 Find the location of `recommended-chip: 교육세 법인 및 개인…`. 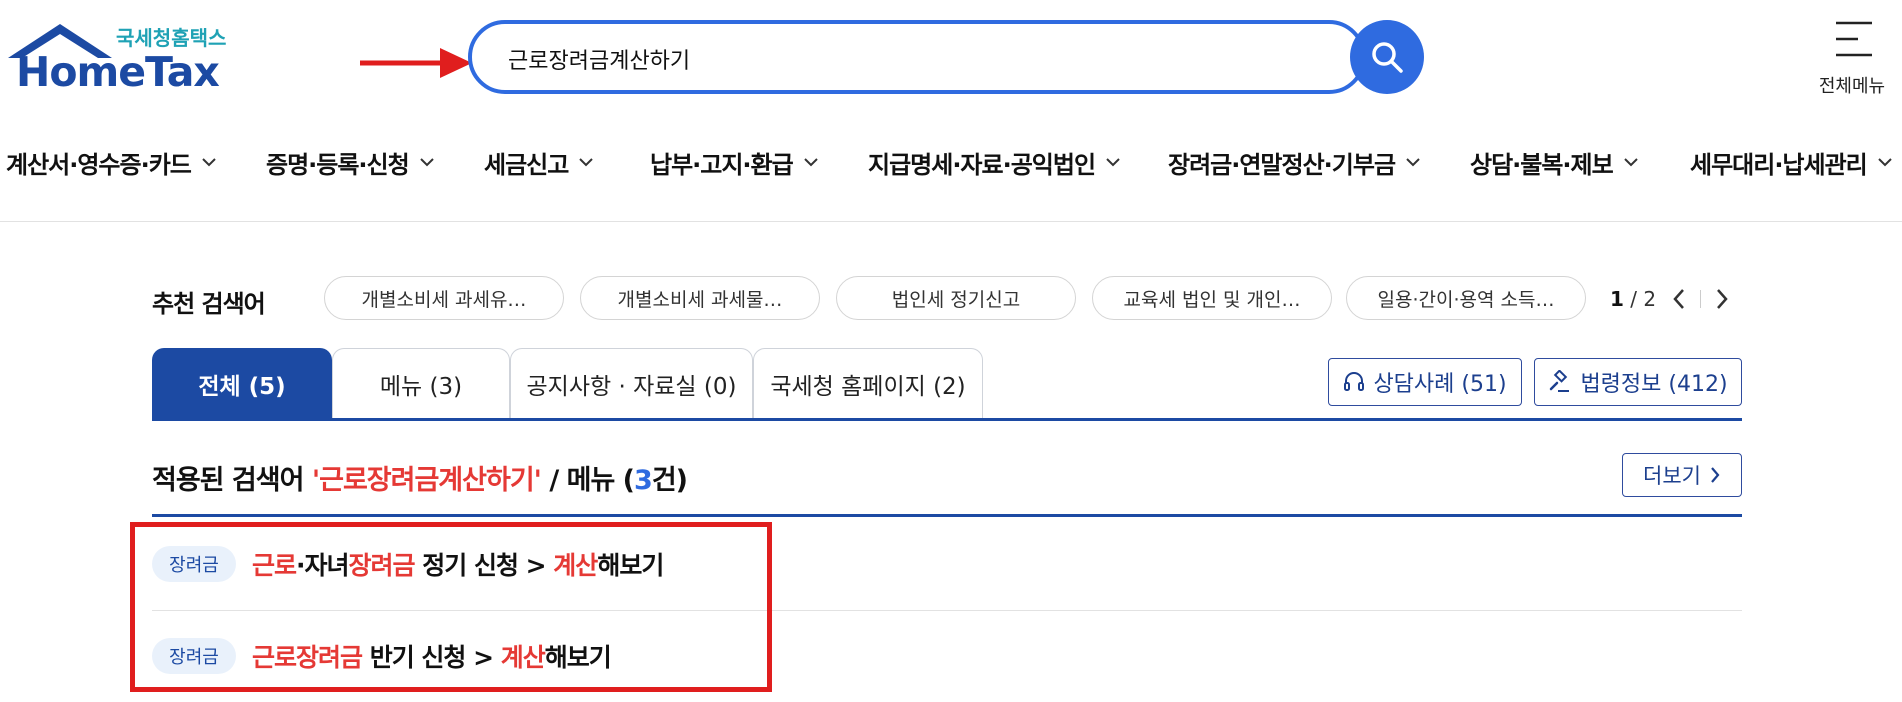

recommended-chip: 교육세 법인 및 개인… is located at coordinates (1212, 298).